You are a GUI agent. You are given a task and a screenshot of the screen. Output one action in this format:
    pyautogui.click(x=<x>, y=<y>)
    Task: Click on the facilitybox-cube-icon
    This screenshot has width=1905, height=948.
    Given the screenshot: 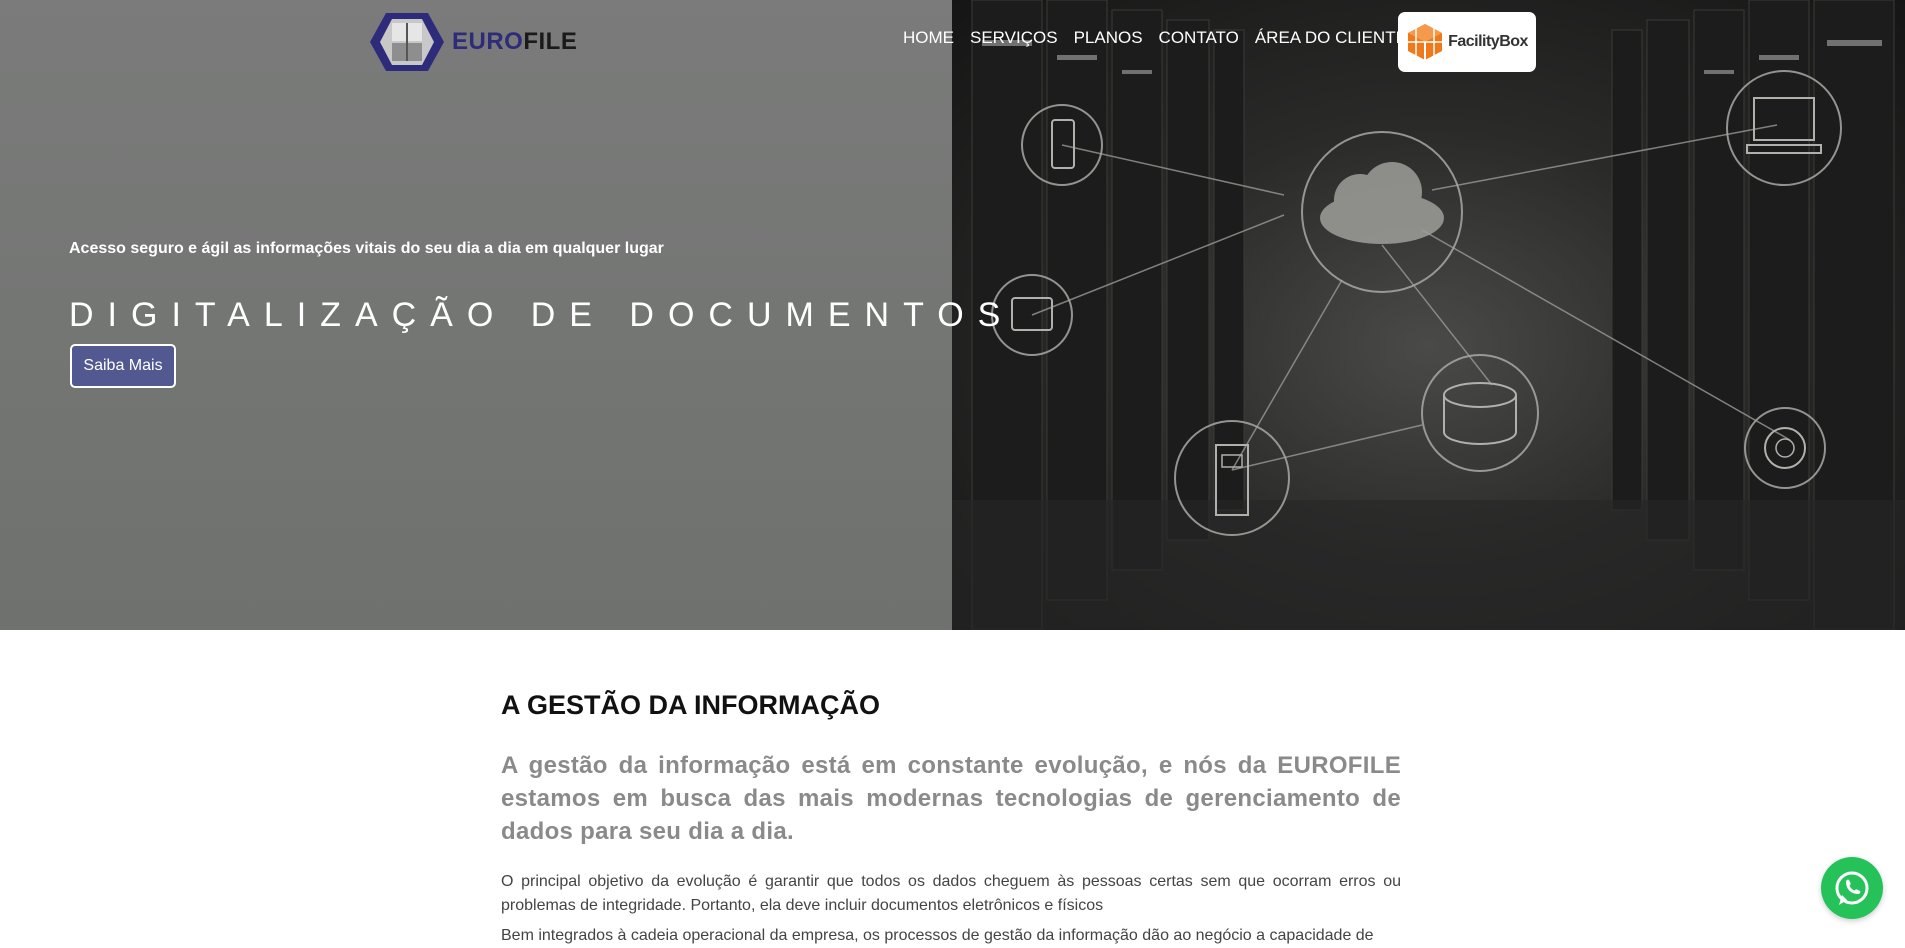 What is the action you would take?
    pyautogui.click(x=1425, y=42)
    